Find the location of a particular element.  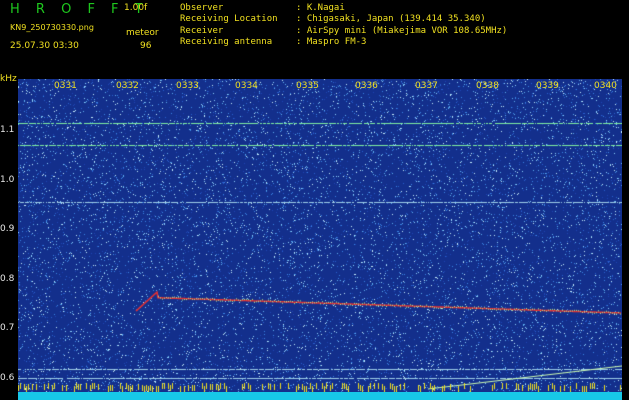

info-value-receiver: : AirSpy mini (Miakejima VOR 108.65MHz) is located at coordinates (402, 31).